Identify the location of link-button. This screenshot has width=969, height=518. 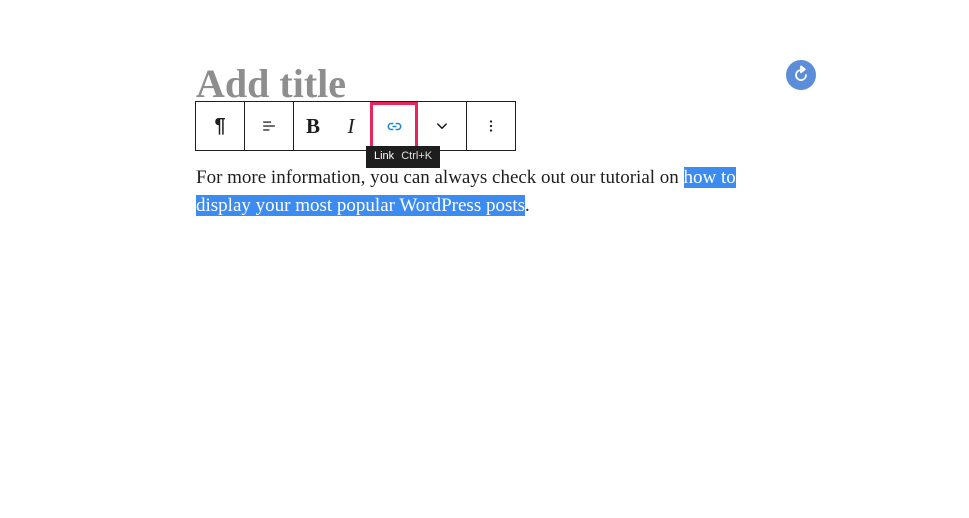
(394, 126).